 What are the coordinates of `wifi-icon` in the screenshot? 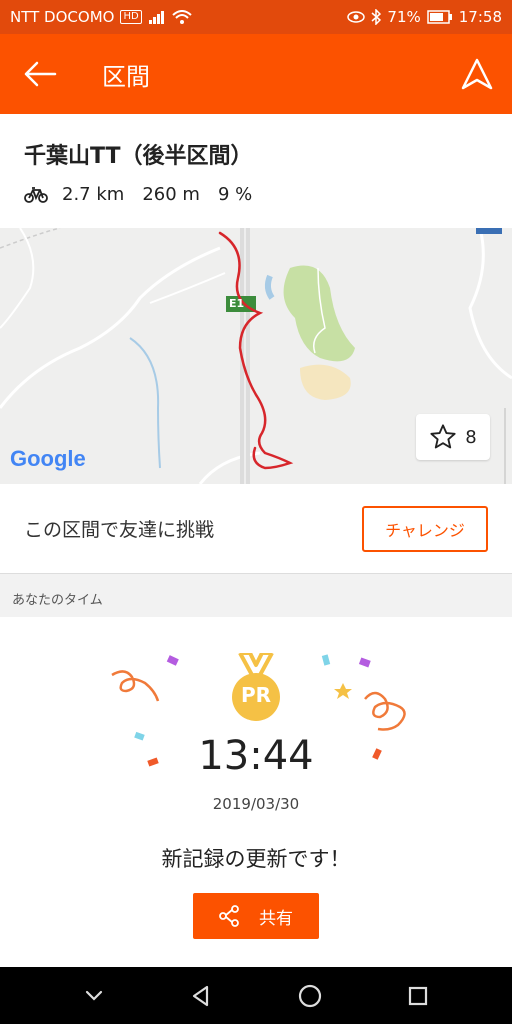 It's located at (182, 17).